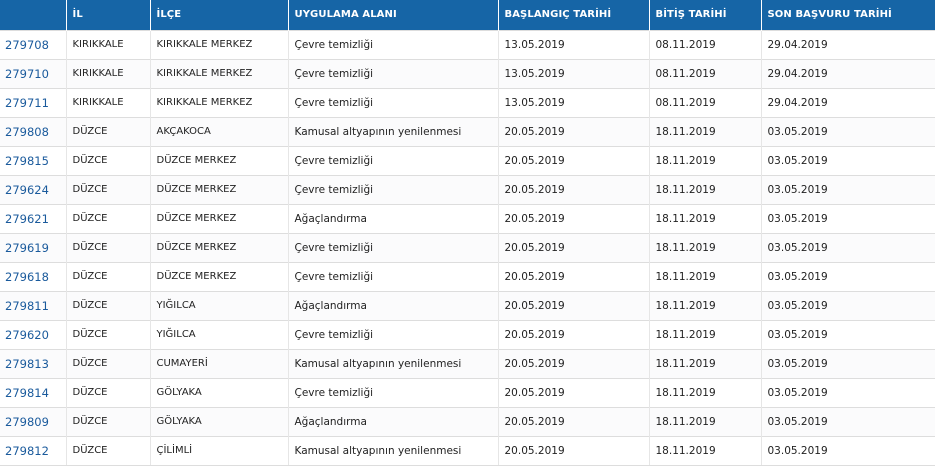 The image size is (935, 469). I want to click on record-id-cell: 279620, so click(33, 334).